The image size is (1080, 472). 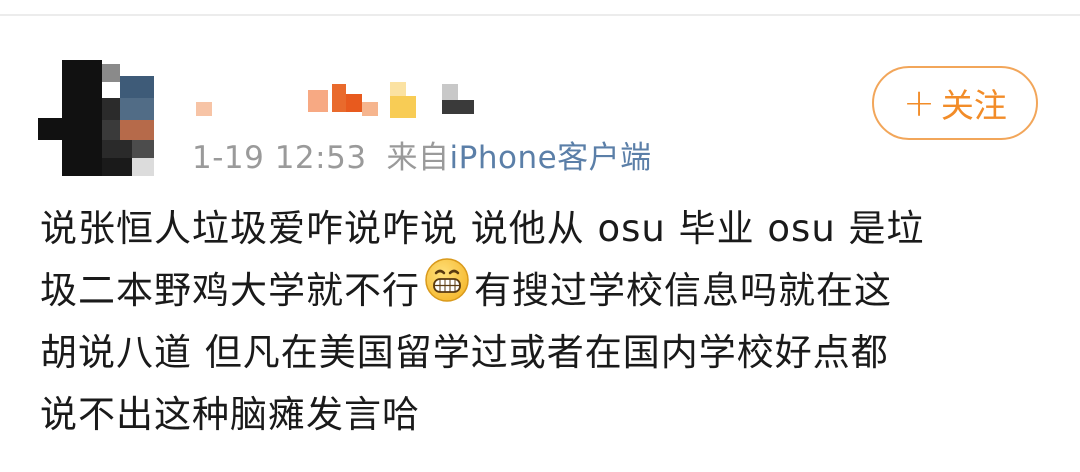 What do you see at coordinates (973, 105) in the screenshot?
I see `follow-label: 关注` at bounding box center [973, 105].